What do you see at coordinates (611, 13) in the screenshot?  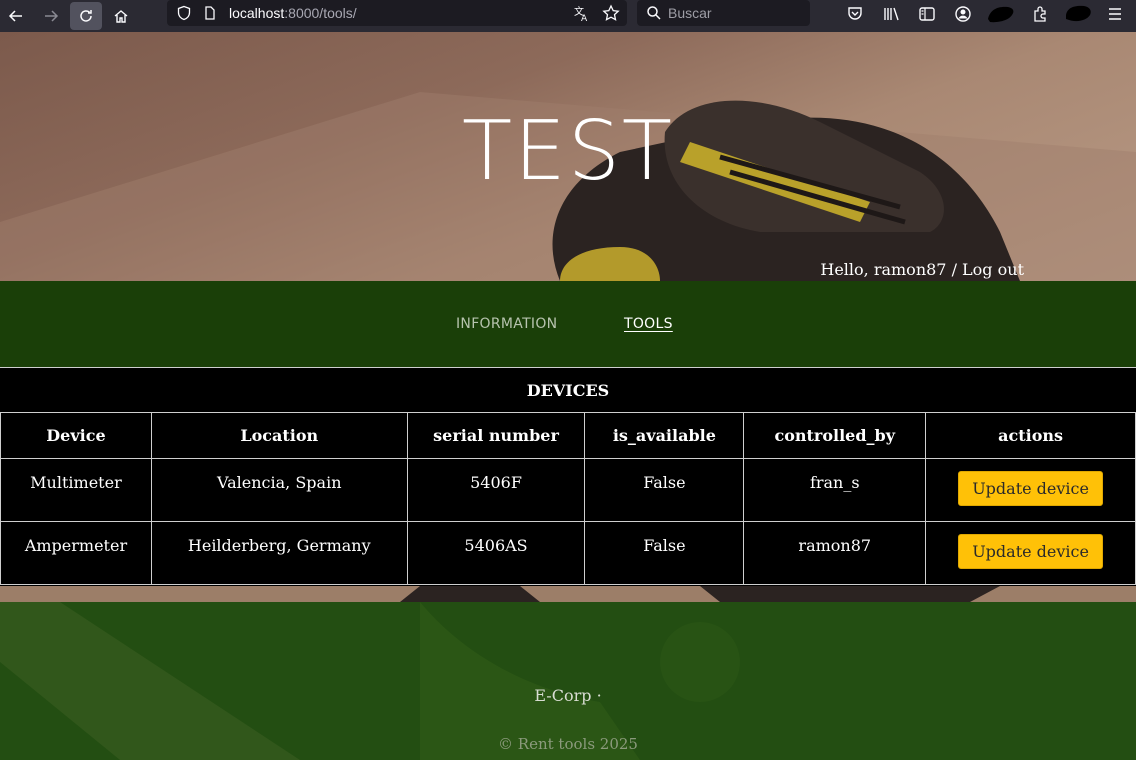 I see `bookmark-star-icon` at bounding box center [611, 13].